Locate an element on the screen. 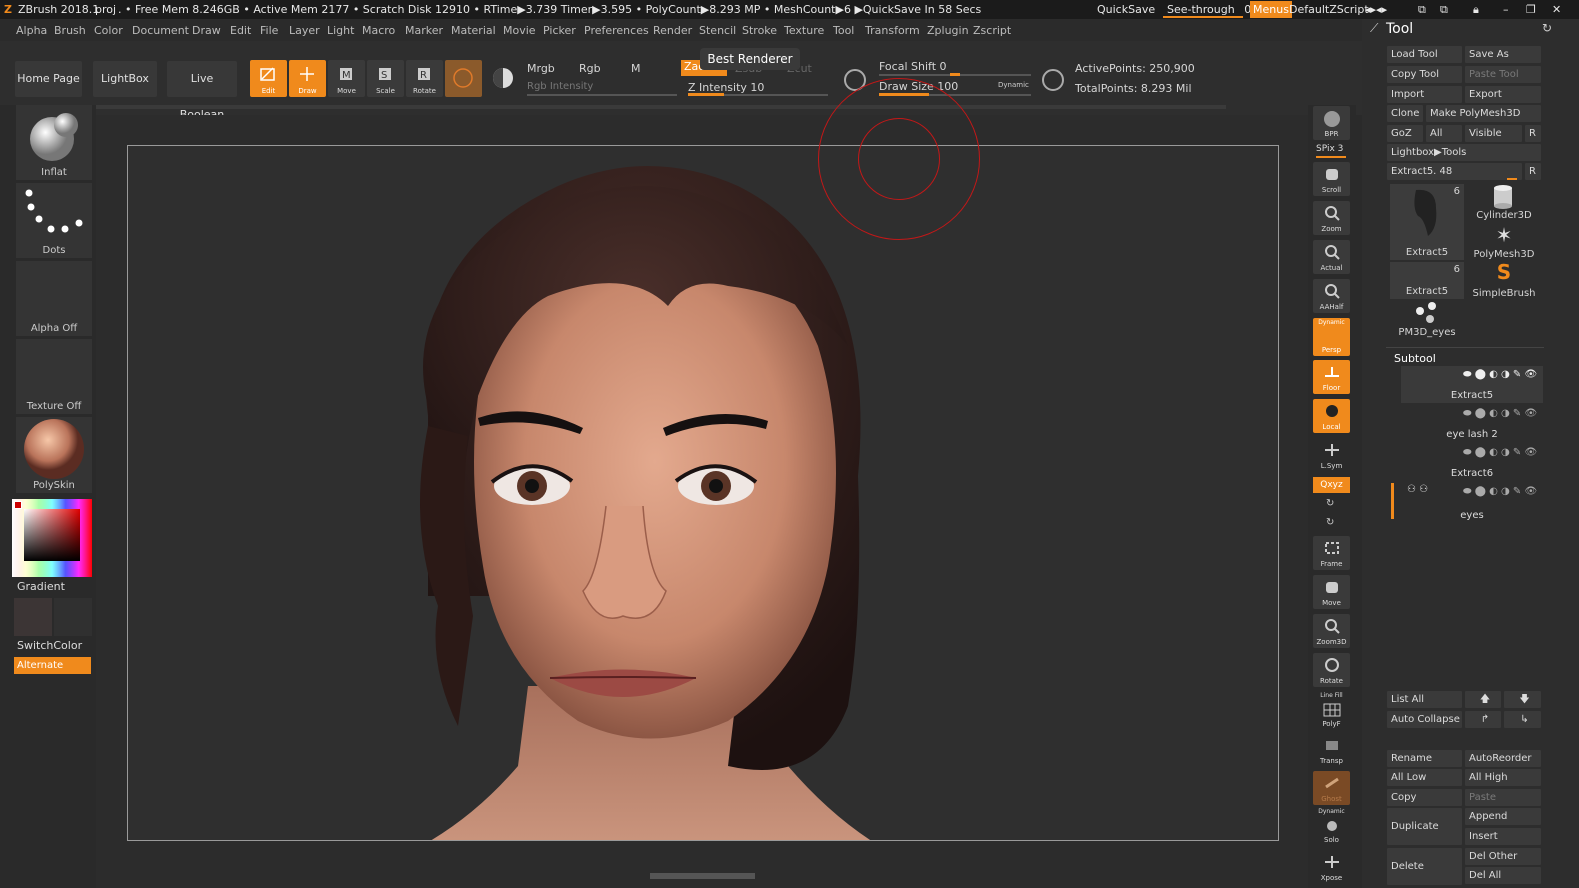 This screenshot has height=888, width=1579. menu-layer: Layer is located at coordinates (304, 30).